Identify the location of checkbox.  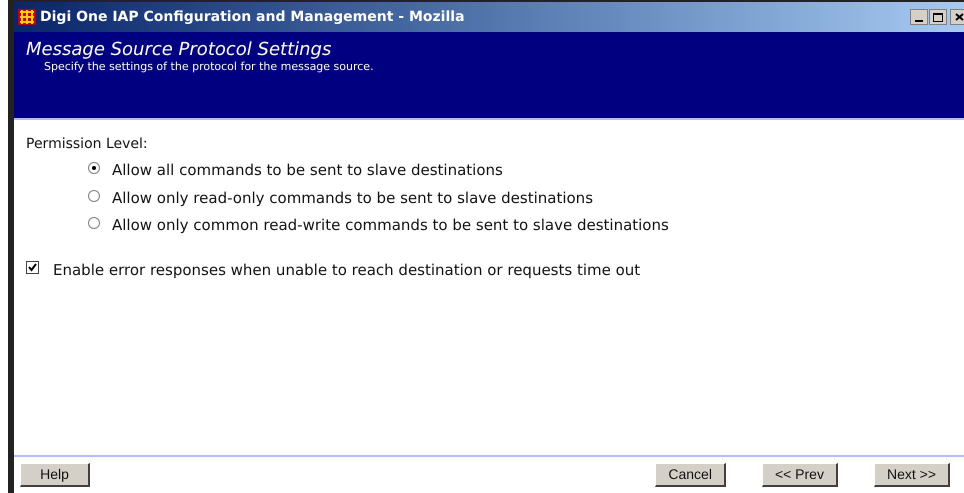
(32, 267).